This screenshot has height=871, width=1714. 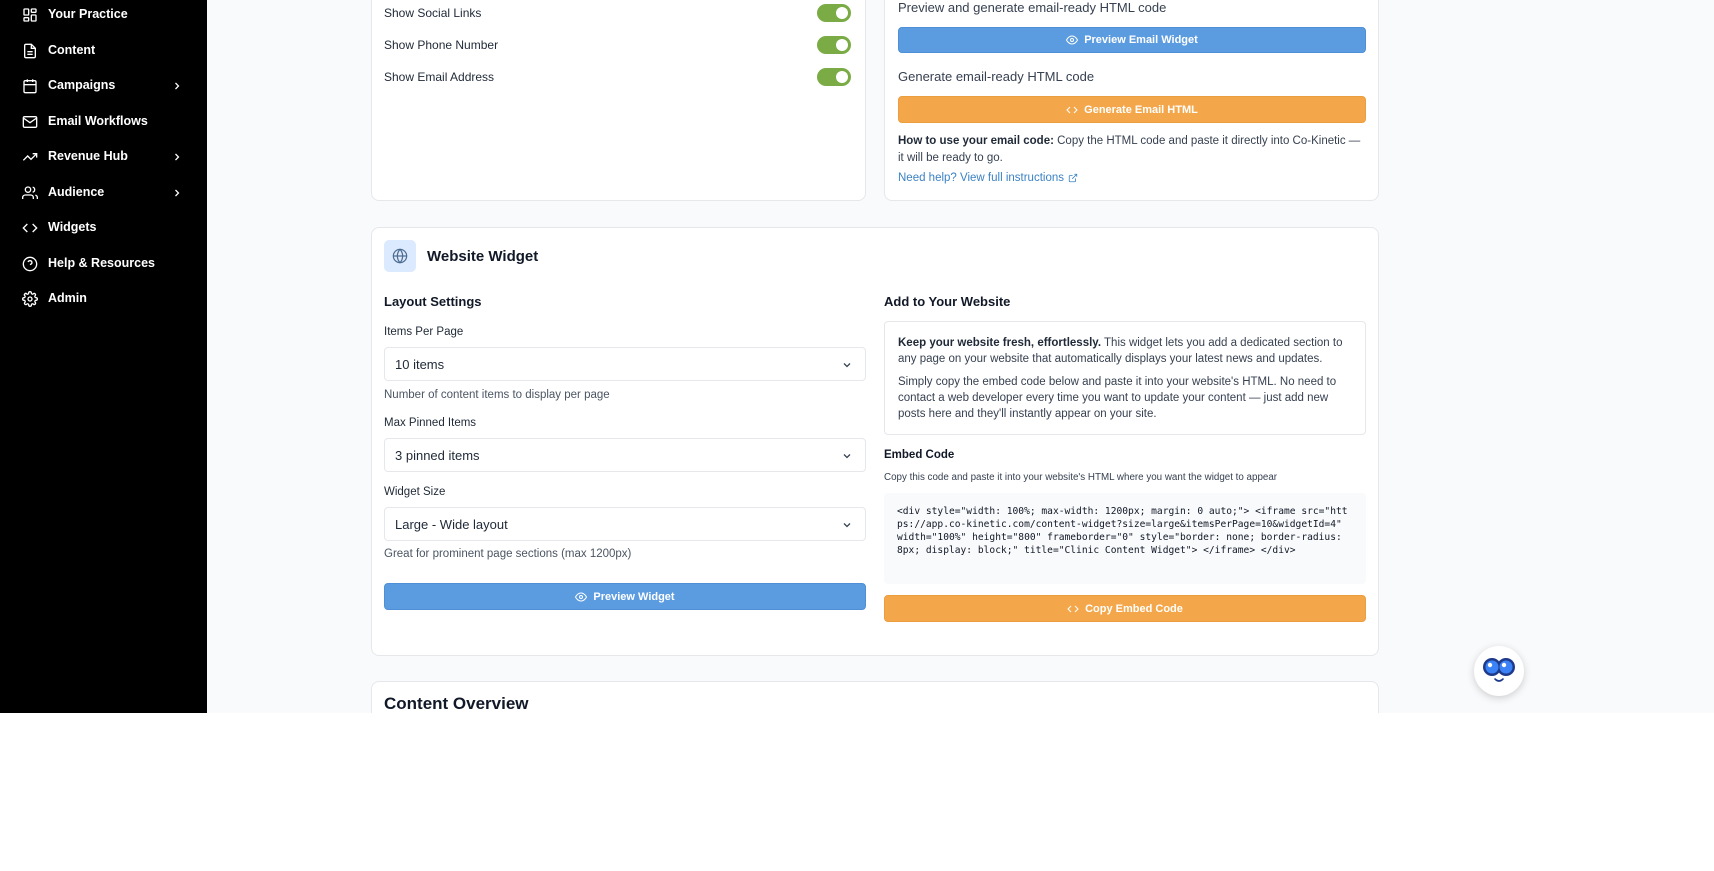 What do you see at coordinates (30, 15) in the screenshot?
I see `grid-icon` at bounding box center [30, 15].